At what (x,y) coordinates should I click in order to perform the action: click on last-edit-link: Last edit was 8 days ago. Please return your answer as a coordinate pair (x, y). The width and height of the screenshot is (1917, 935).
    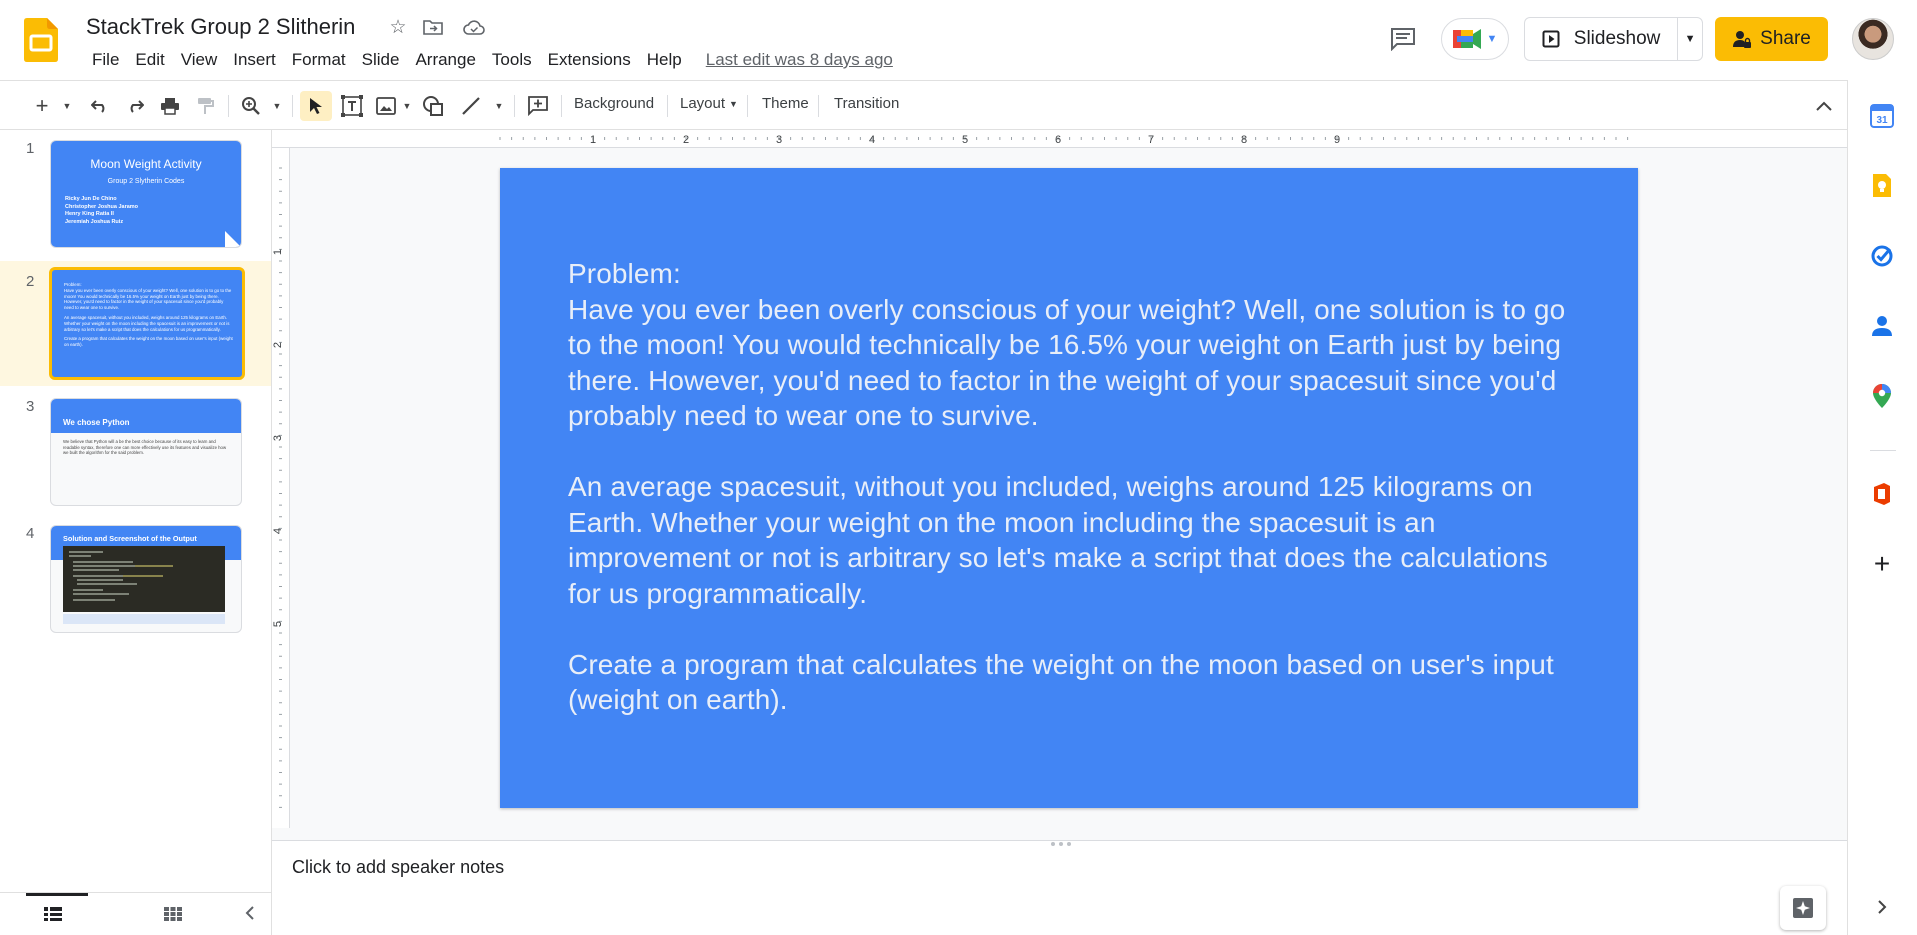
    Looking at the image, I should click on (799, 60).